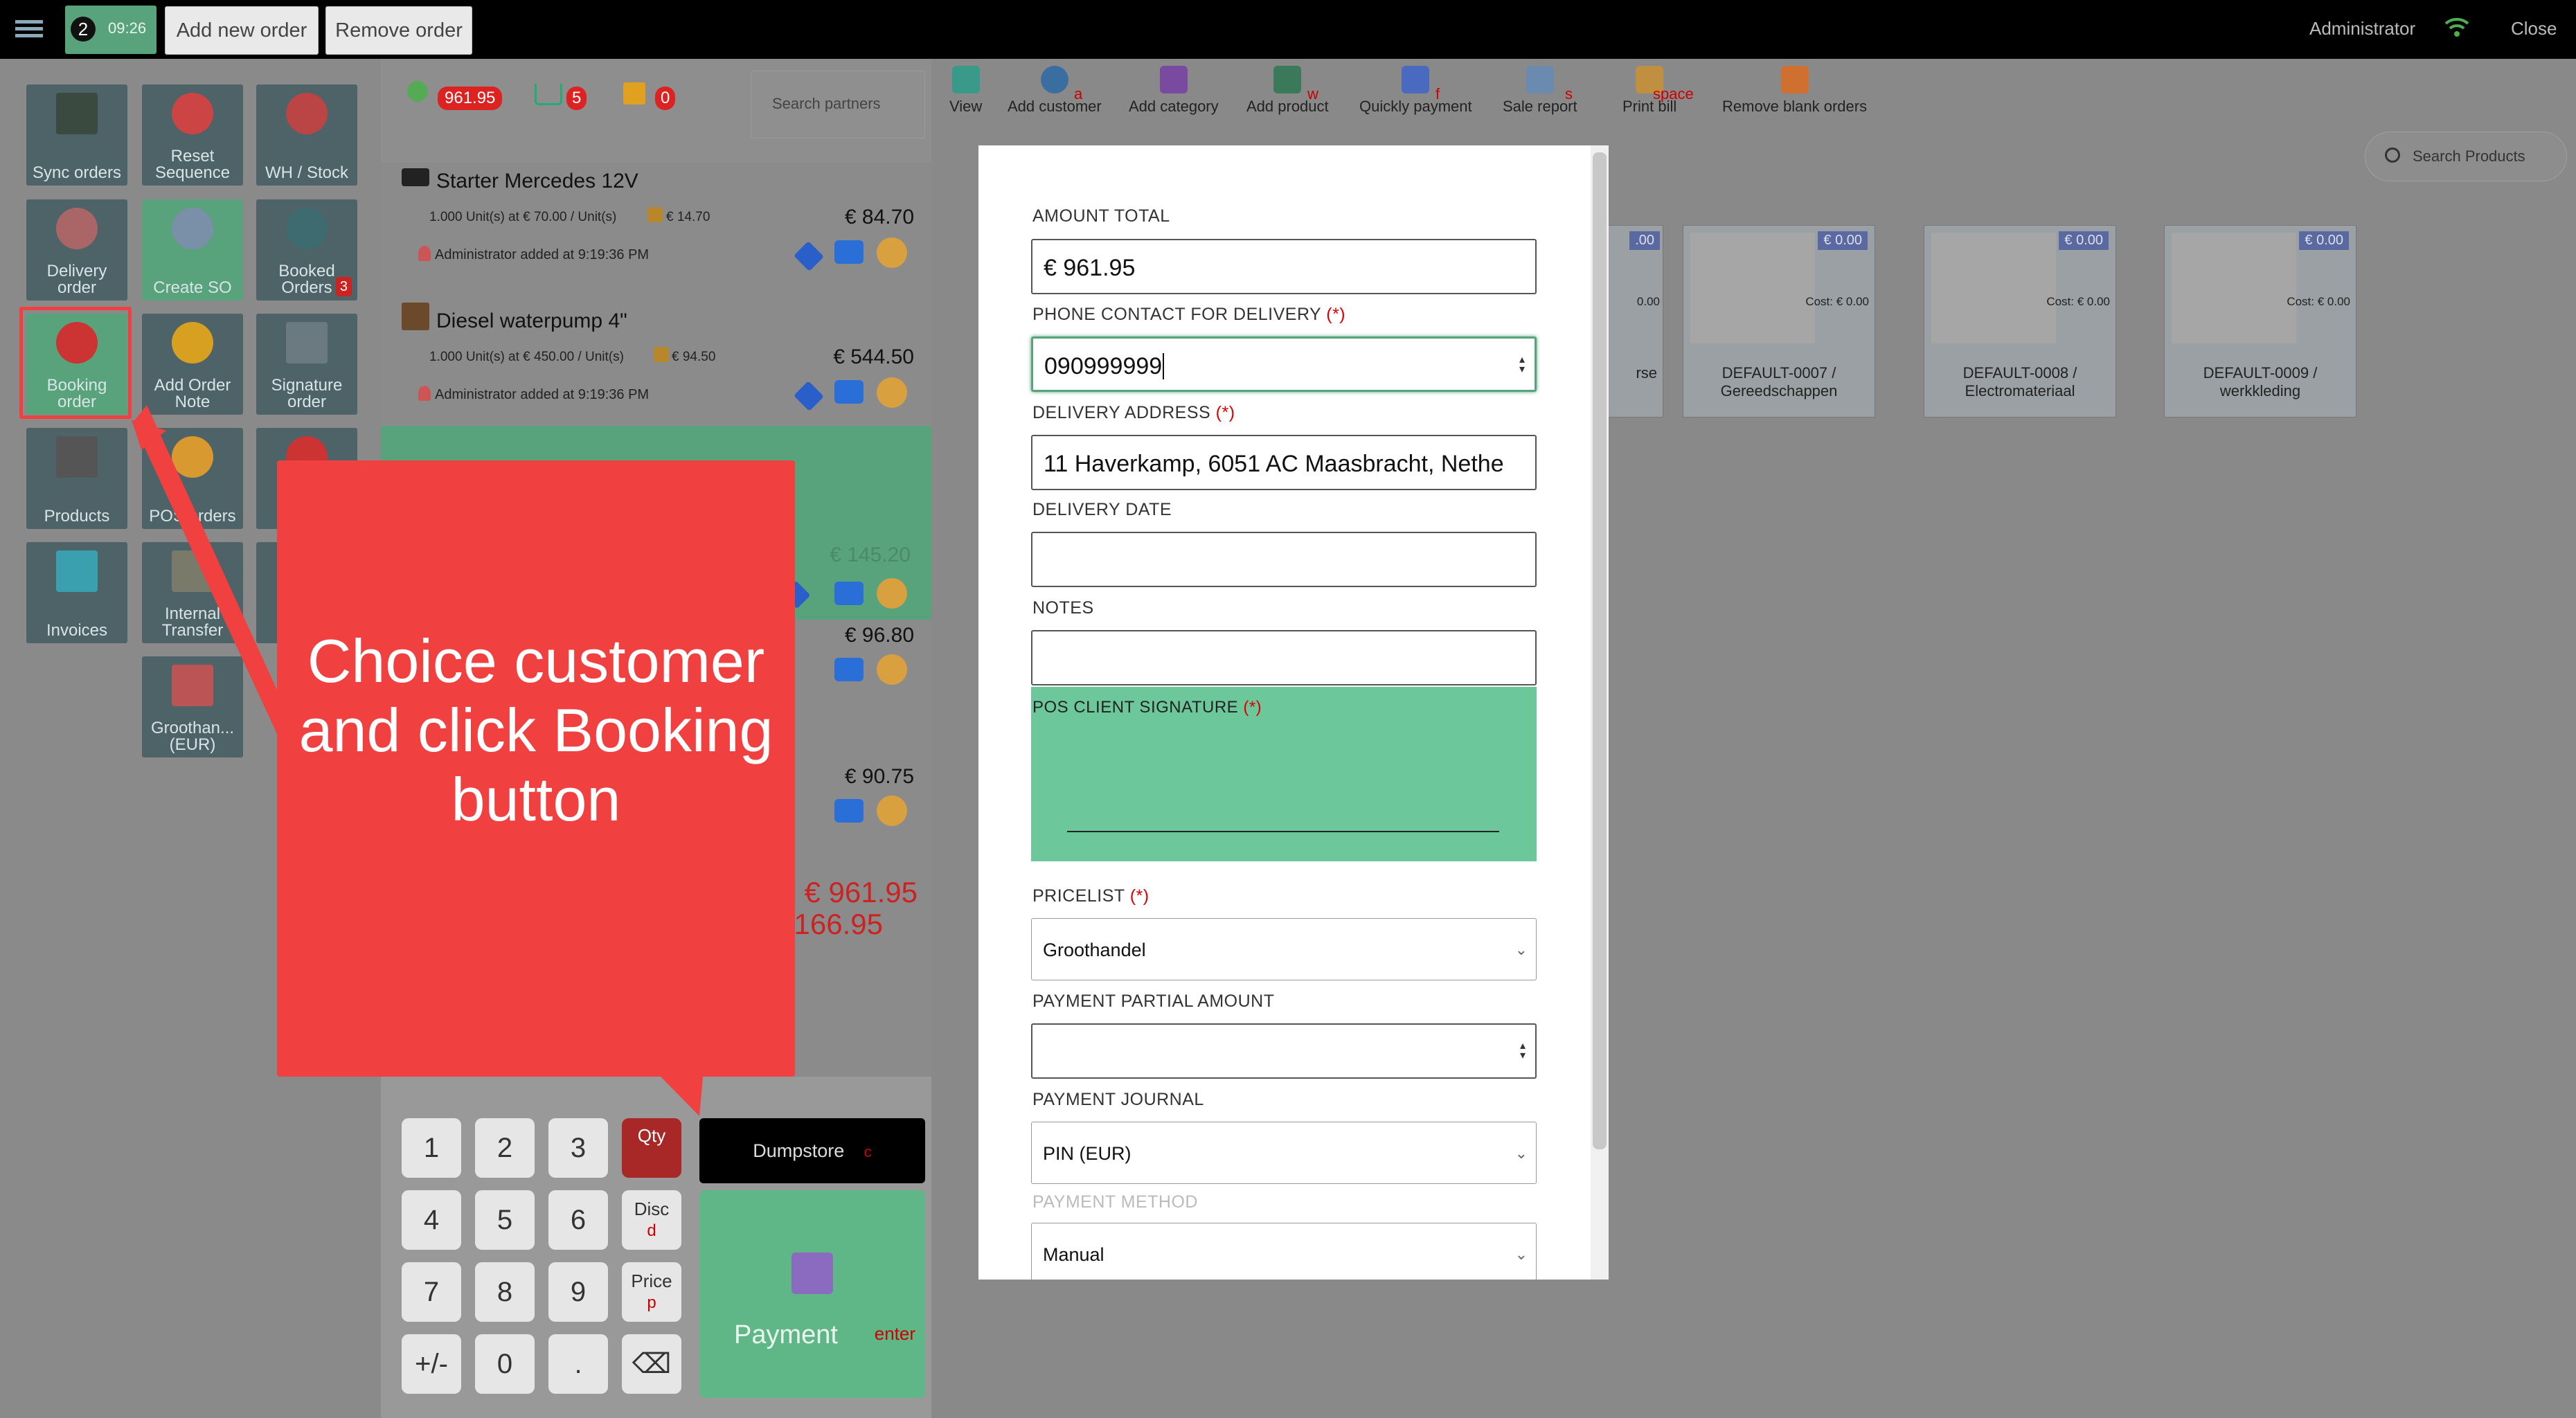 The height and width of the screenshot is (1418, 2576). I want to click on instruction-callout: Choice customer and click Booking button, so click(536, 768).